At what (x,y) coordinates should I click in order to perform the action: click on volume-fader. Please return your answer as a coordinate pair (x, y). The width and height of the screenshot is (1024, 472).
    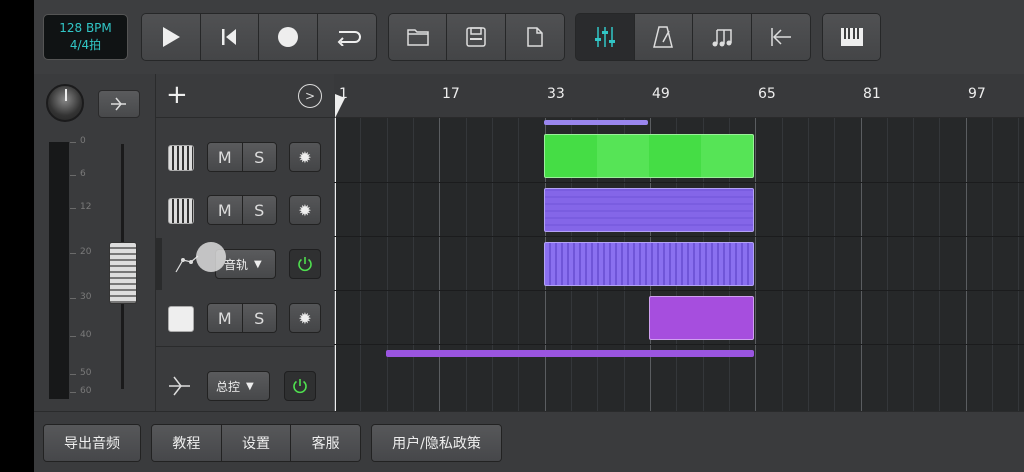
    Looking at the image, I should click on (123, 273).